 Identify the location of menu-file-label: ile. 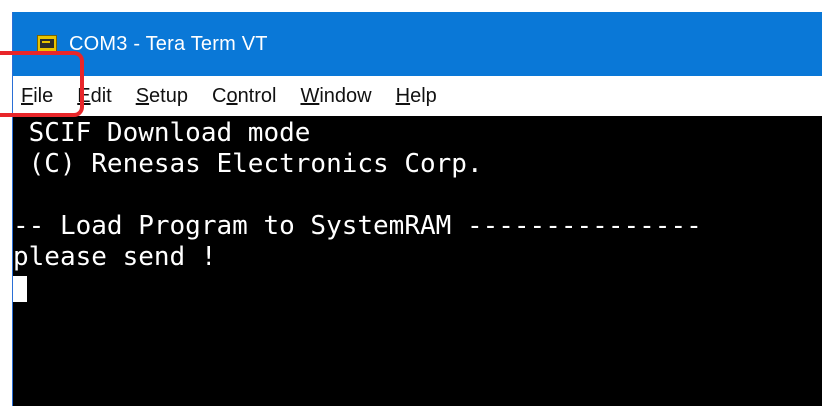
(43, 95).